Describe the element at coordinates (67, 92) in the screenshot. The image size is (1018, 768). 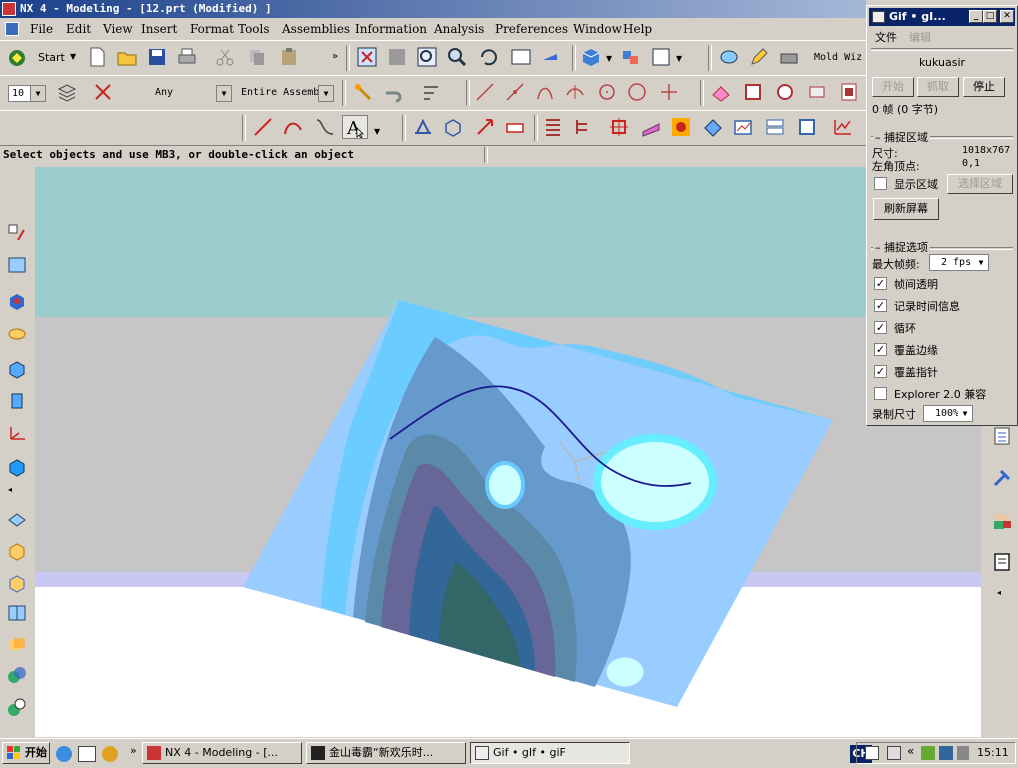
I see `layer-settings-button` at that location.